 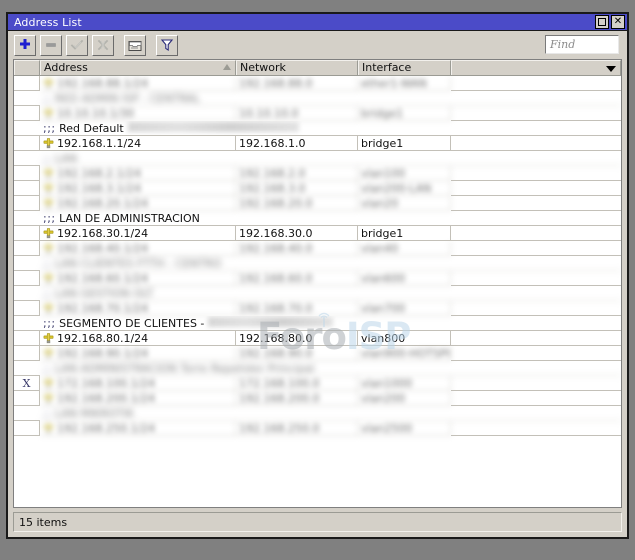 What do you see at coordinates (317, 203) in the screenshot?
I see `table-row: 192.168.20.1/24 192.168.20.0 vlan20` at bounding box center [317, 203].